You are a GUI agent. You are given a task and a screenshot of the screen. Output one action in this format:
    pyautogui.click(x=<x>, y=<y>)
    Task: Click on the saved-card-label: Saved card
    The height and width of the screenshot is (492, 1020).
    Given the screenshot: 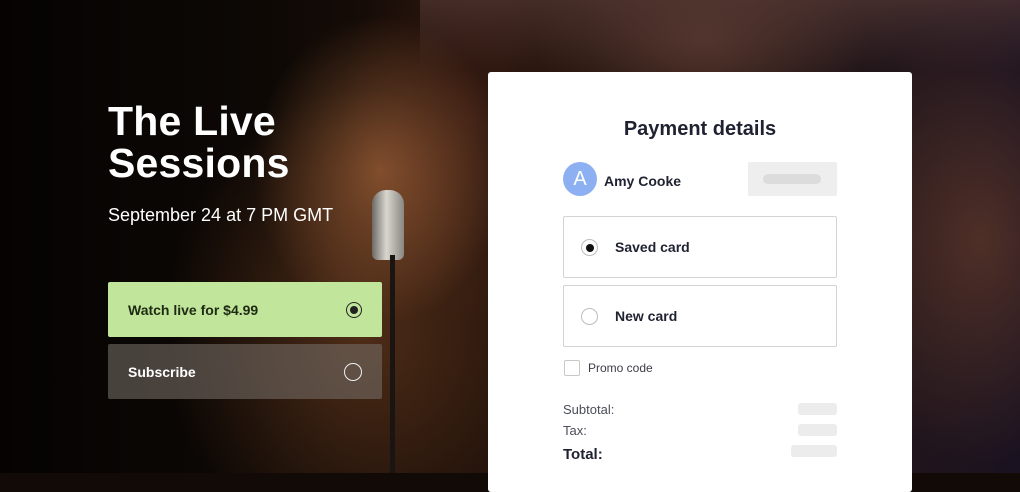 What is the action you would take?
    pyautogui.click(x=652, y=247)
    